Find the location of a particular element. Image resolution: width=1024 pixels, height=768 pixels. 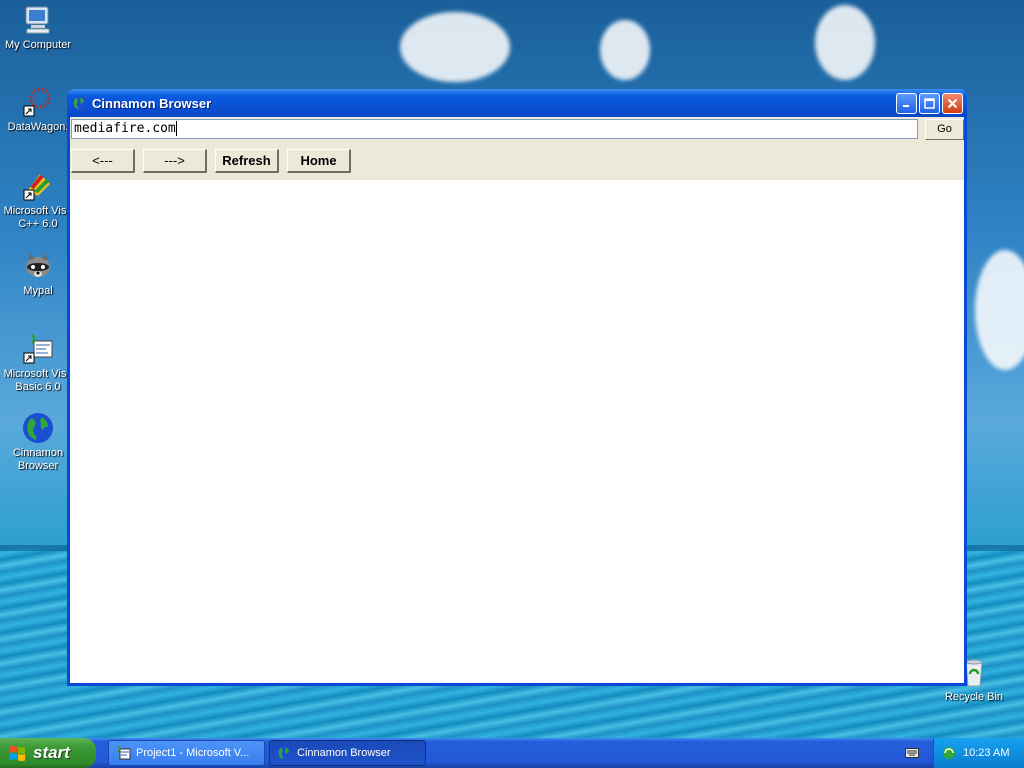

minimize-icon is located at coordinates (906, 105).